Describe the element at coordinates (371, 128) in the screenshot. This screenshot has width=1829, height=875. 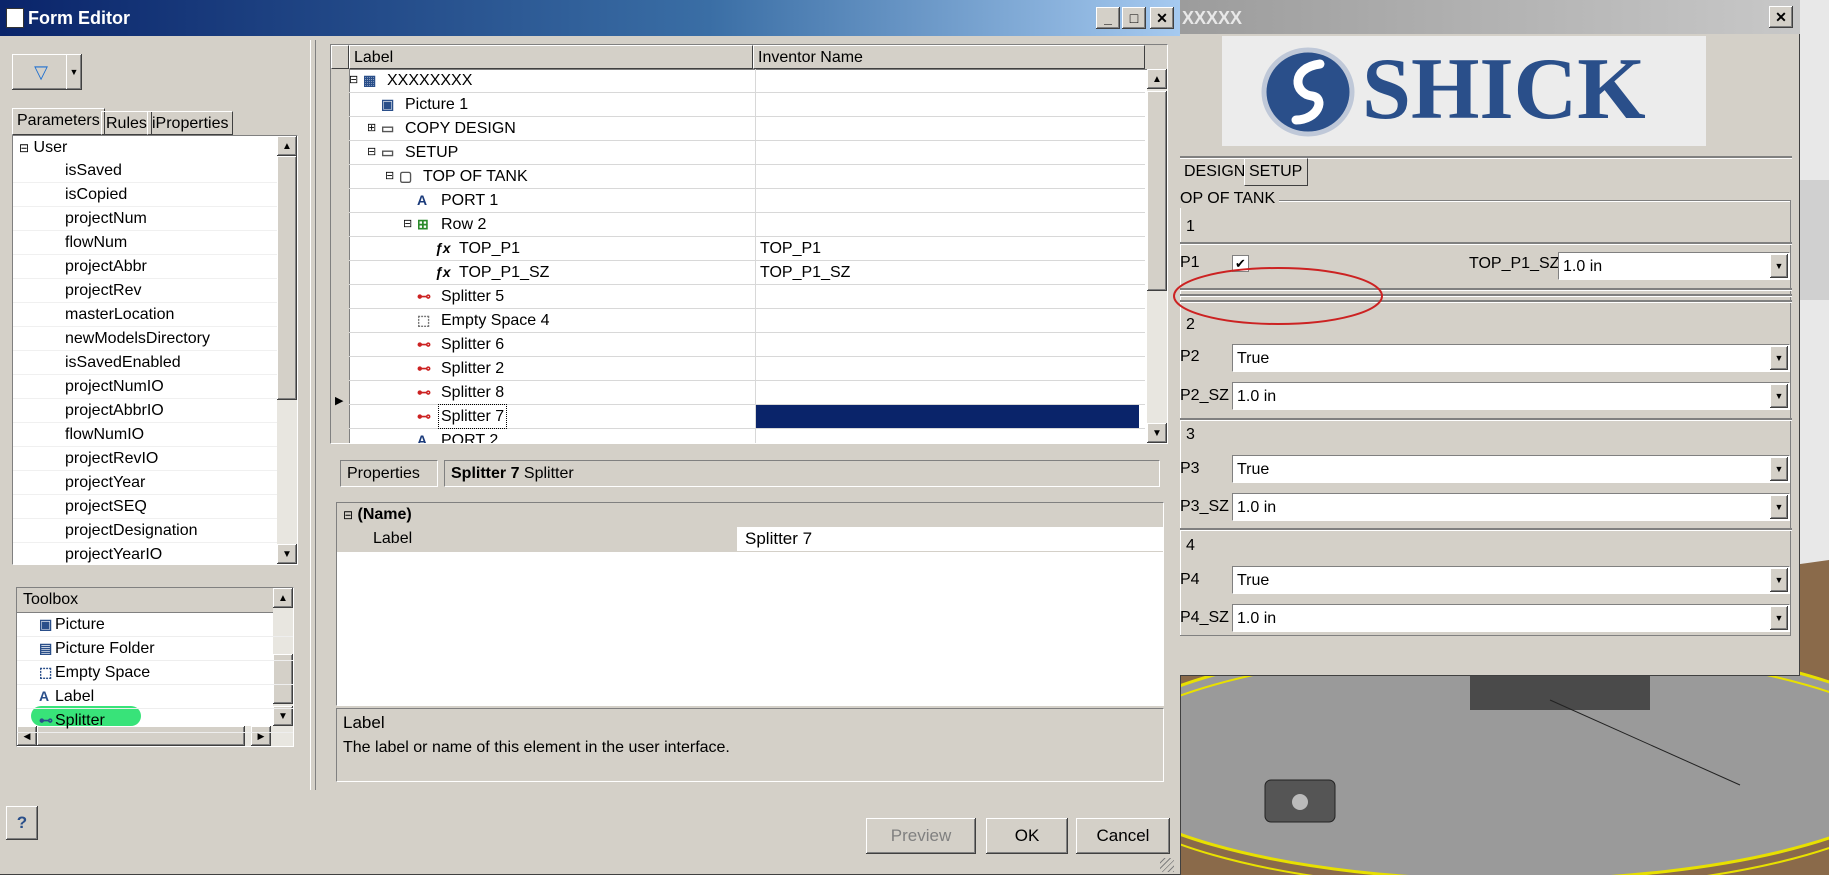
I see `expand-icon: ⊞` at that location.